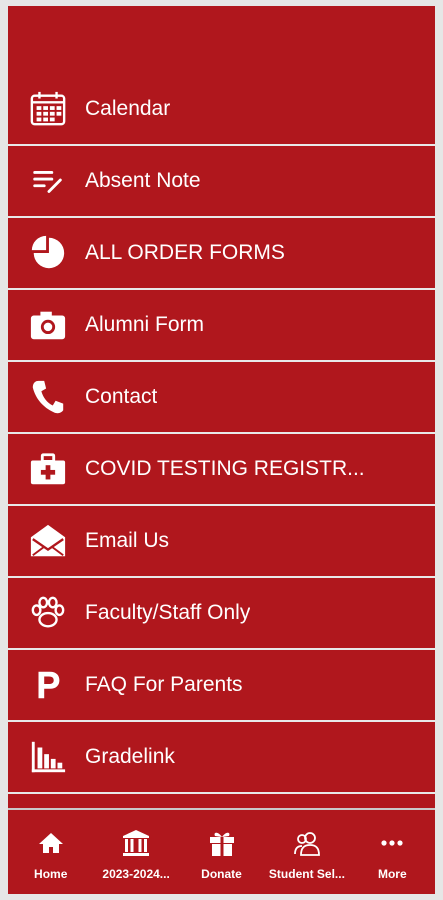 This screenshot has height=900, width=443. What do you see at coordinates (164, 684) in the screenshot?
I see `menu-item-label: FAQ For Parents` at bounding box center [164, 684].